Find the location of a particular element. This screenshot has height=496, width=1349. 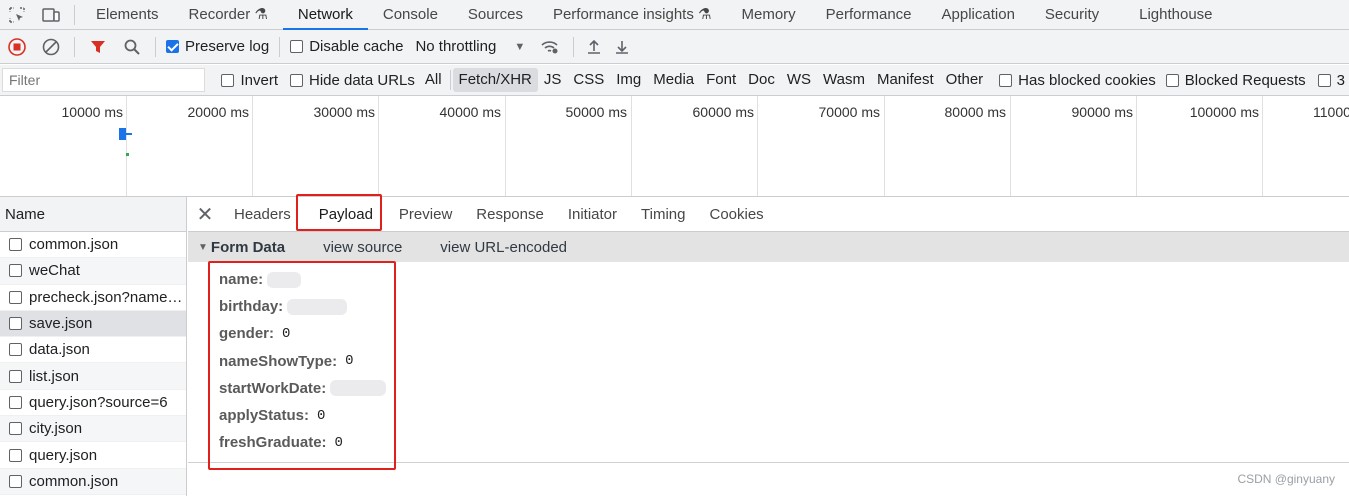

has-blocked-cookies-checkbox: Has blocked cookies is located at coordinates (1077, 80).